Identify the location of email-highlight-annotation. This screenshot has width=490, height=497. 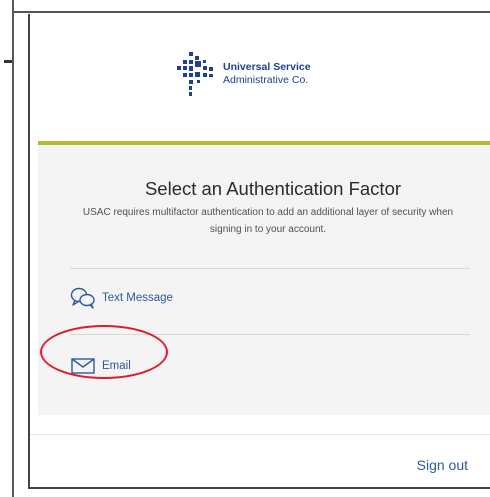
(104, 352).